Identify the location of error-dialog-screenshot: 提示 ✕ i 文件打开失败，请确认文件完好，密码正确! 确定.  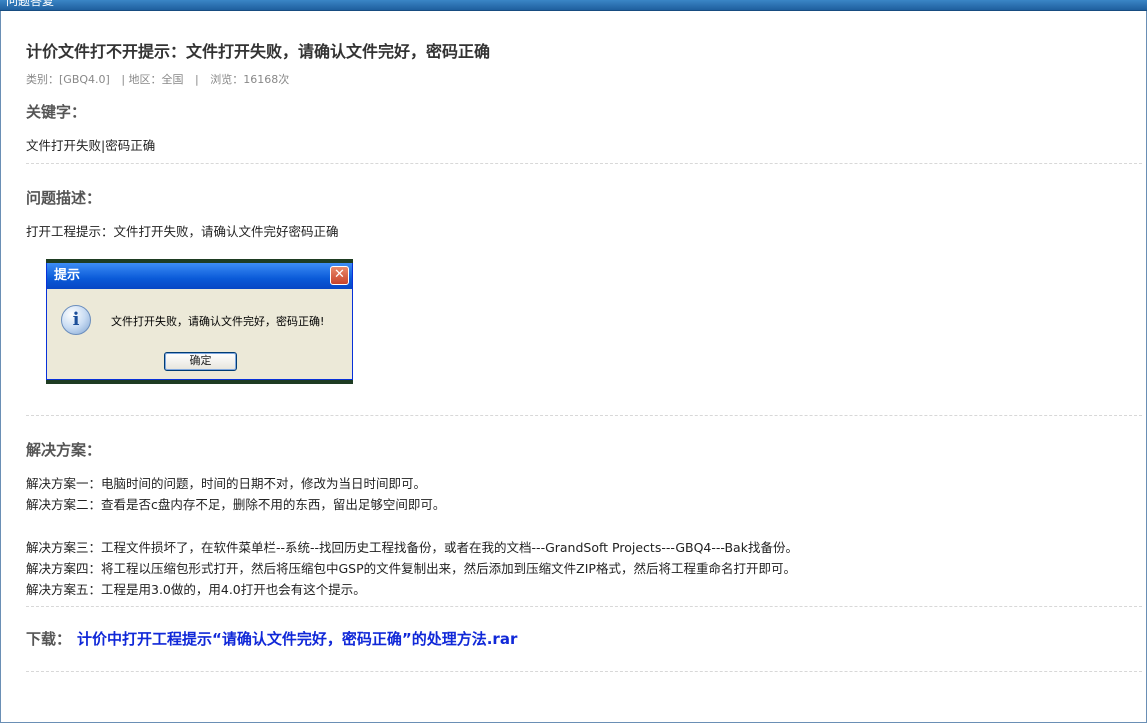
(199, 321).